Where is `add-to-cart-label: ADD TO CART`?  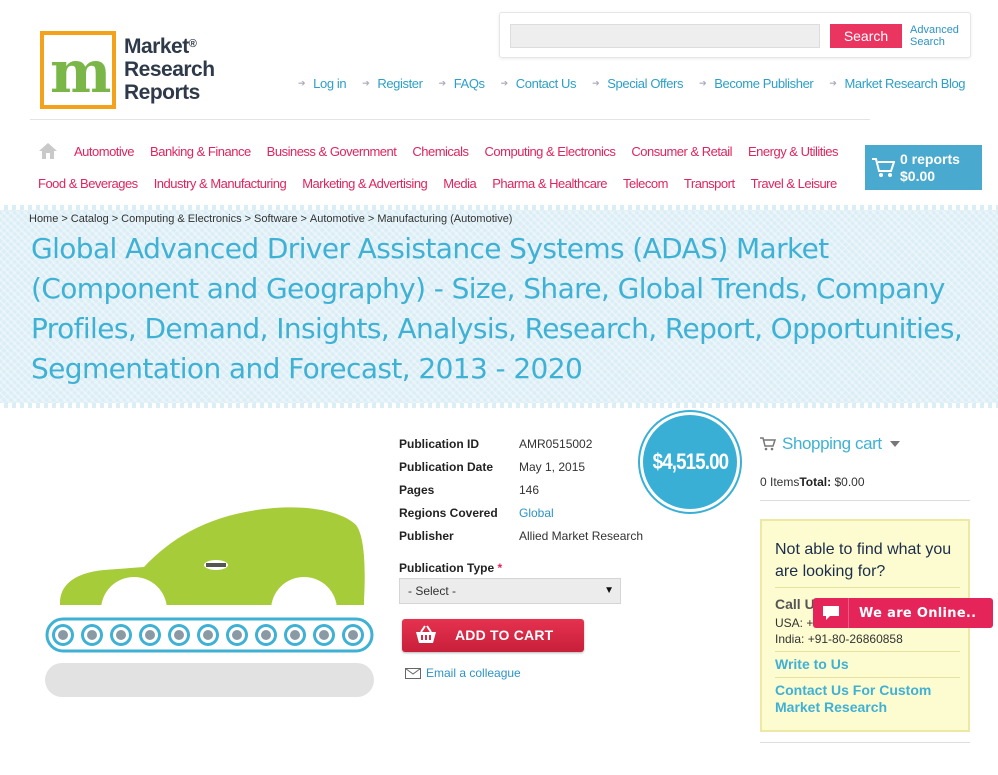 add-to-cart-label: ADD TO CART is located at coordinates (504, 635).